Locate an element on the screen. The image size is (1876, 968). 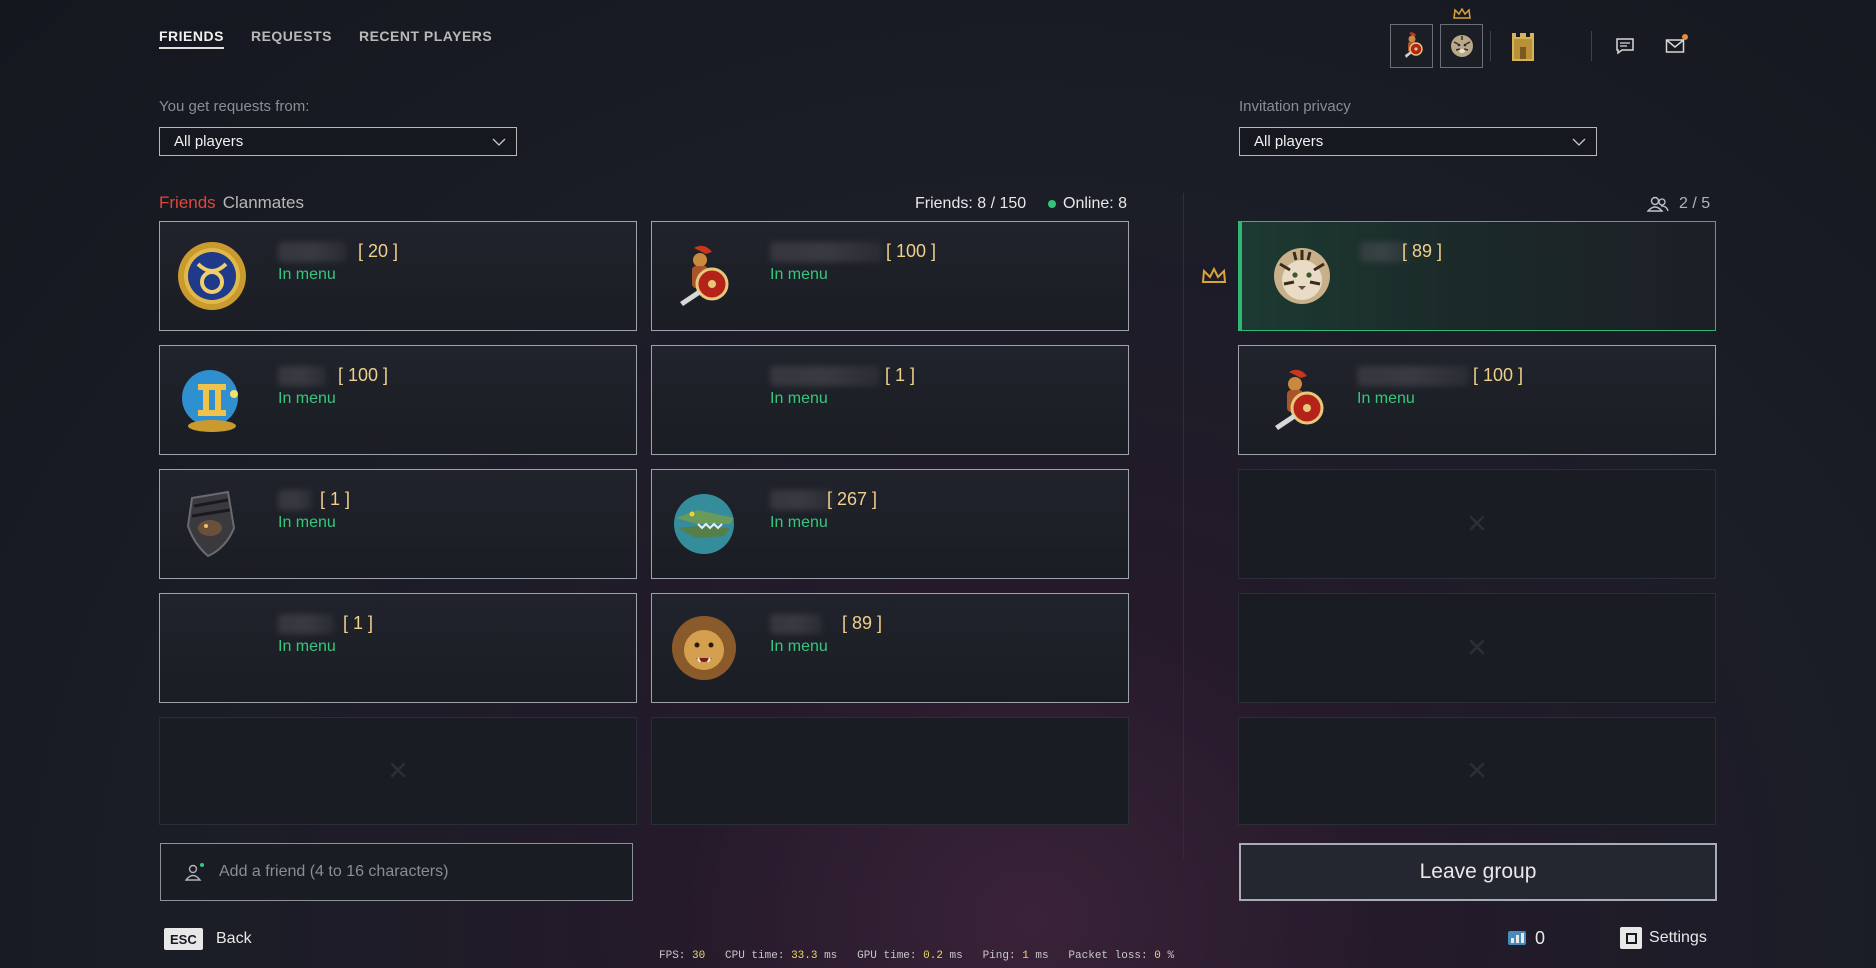
column-divider is located at coordinates (1183, 525).